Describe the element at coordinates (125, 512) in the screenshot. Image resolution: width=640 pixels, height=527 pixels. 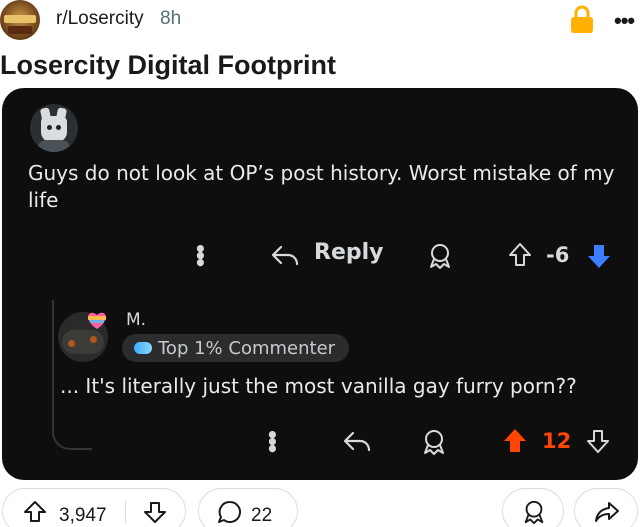
I see `vote-divider` at that location.